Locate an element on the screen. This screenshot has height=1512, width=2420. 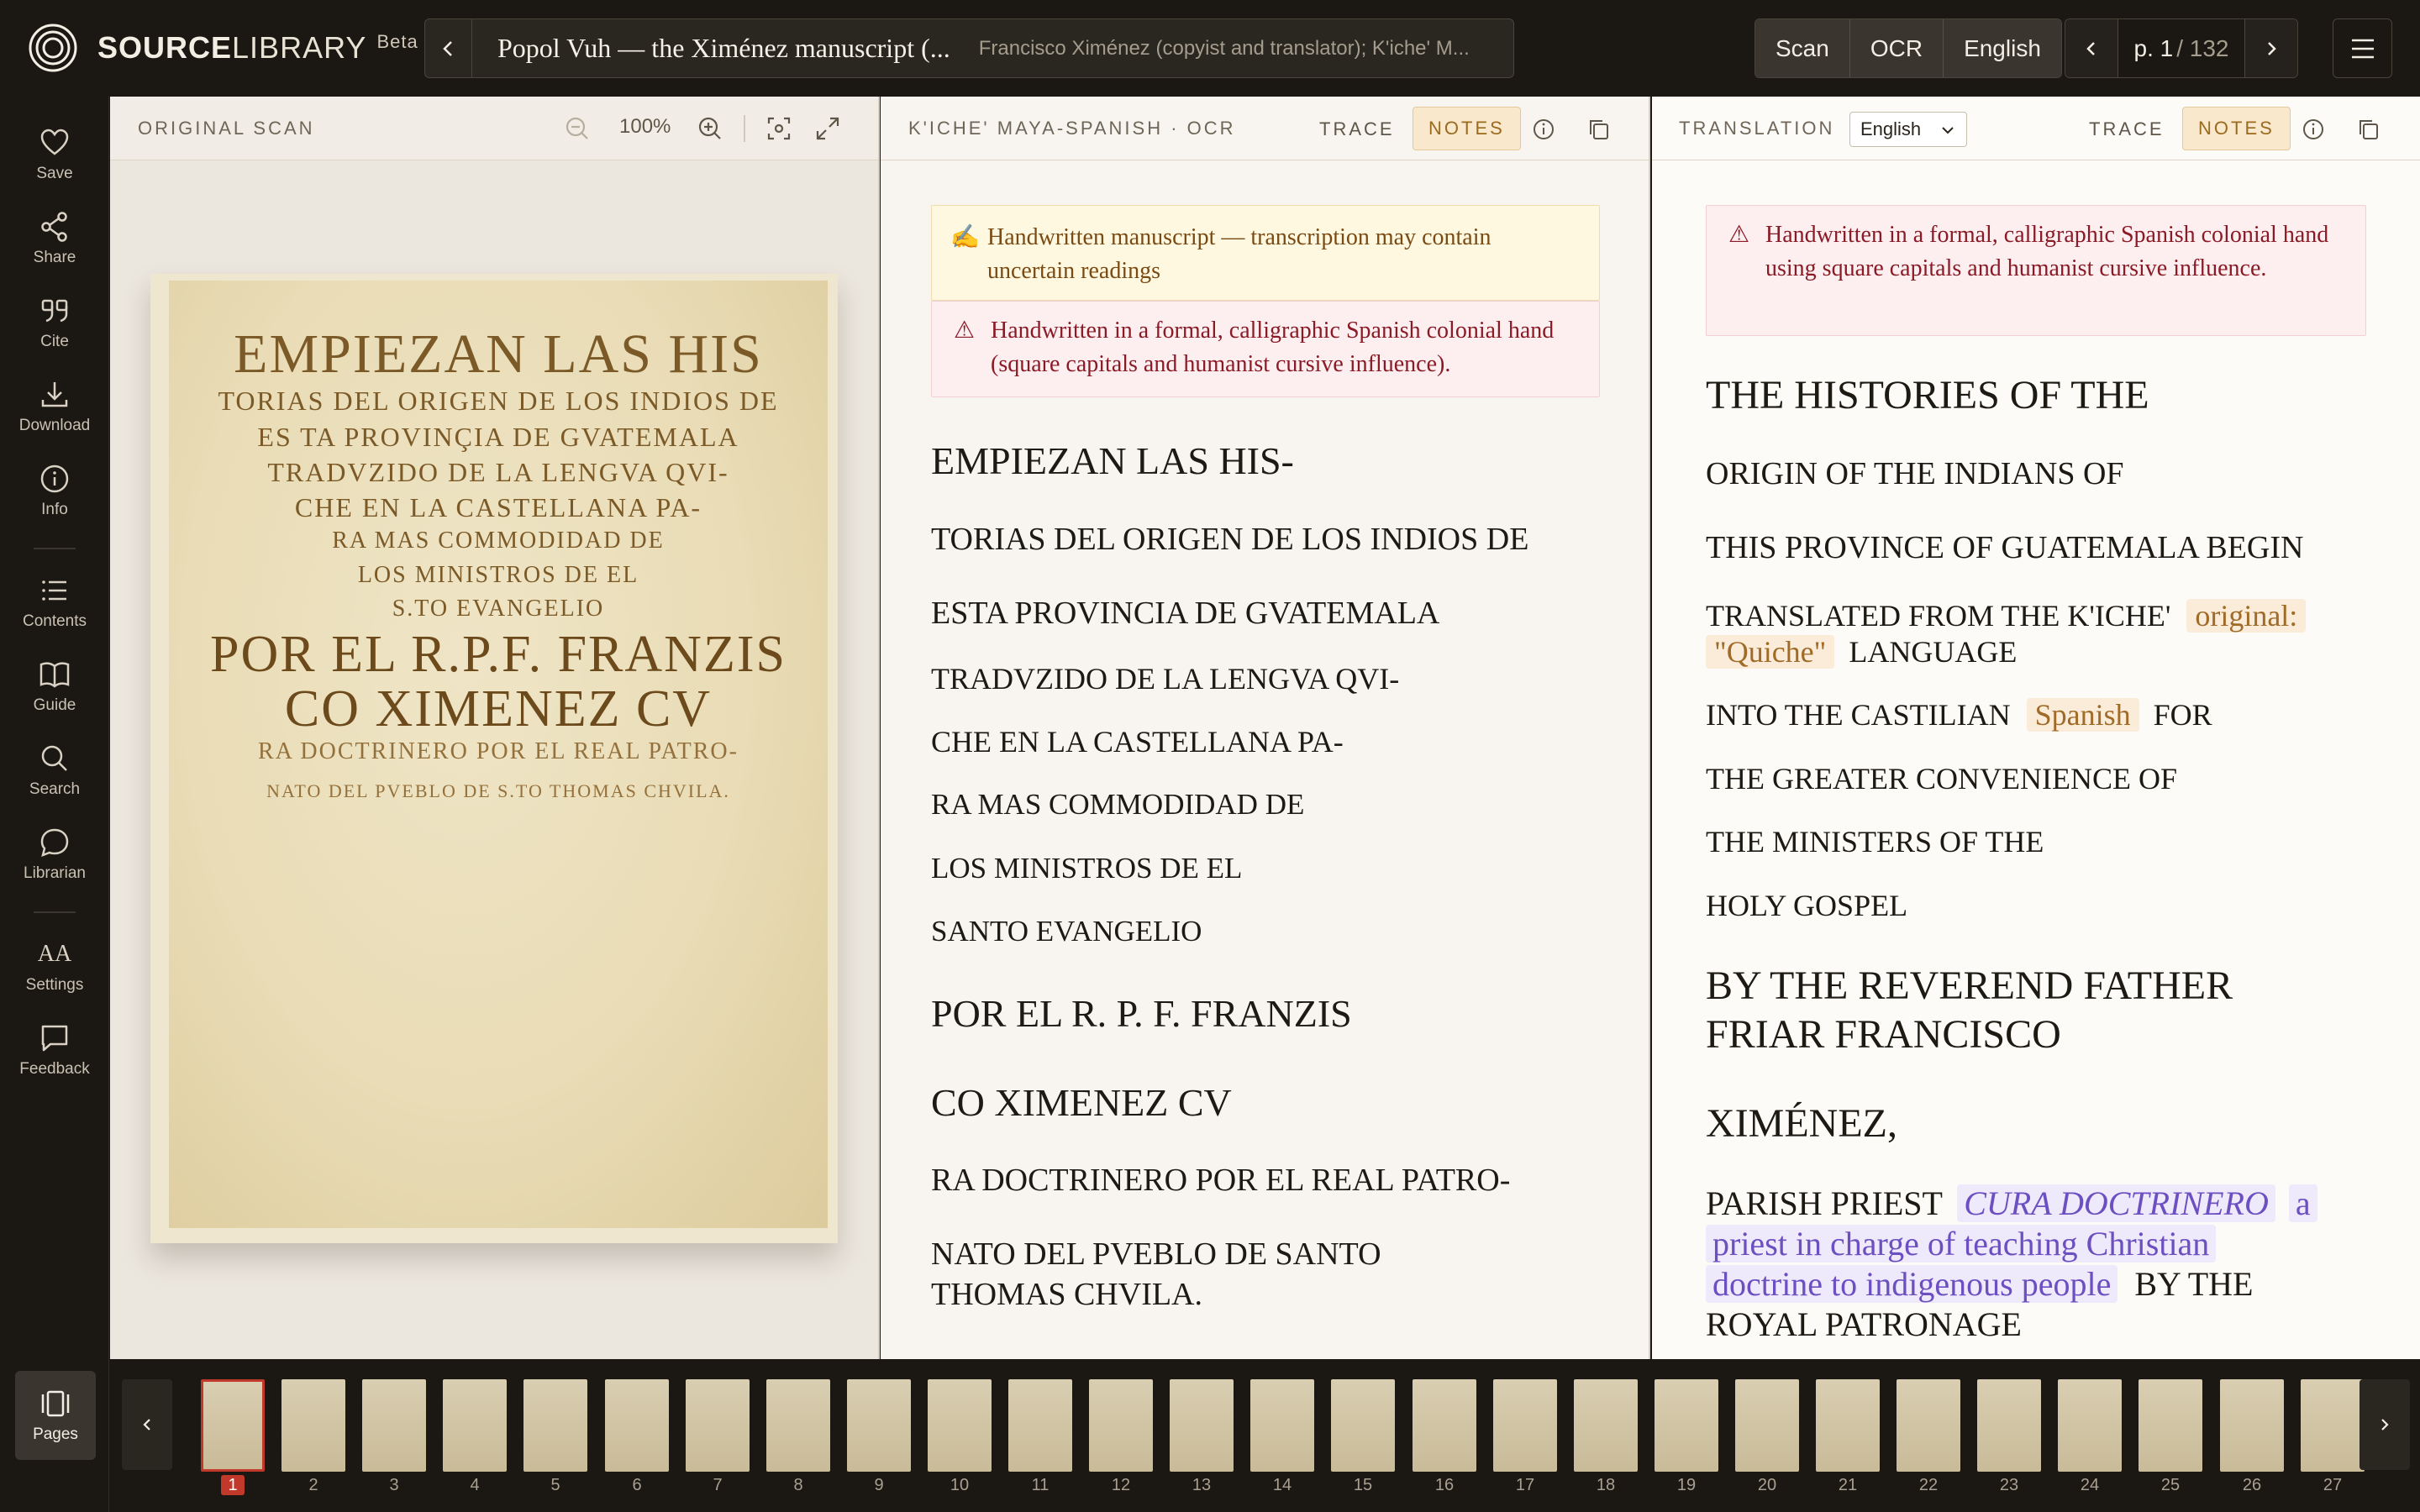
translation-line: ROYAL PATRONAGE is located at coordinates (1864, 1324).